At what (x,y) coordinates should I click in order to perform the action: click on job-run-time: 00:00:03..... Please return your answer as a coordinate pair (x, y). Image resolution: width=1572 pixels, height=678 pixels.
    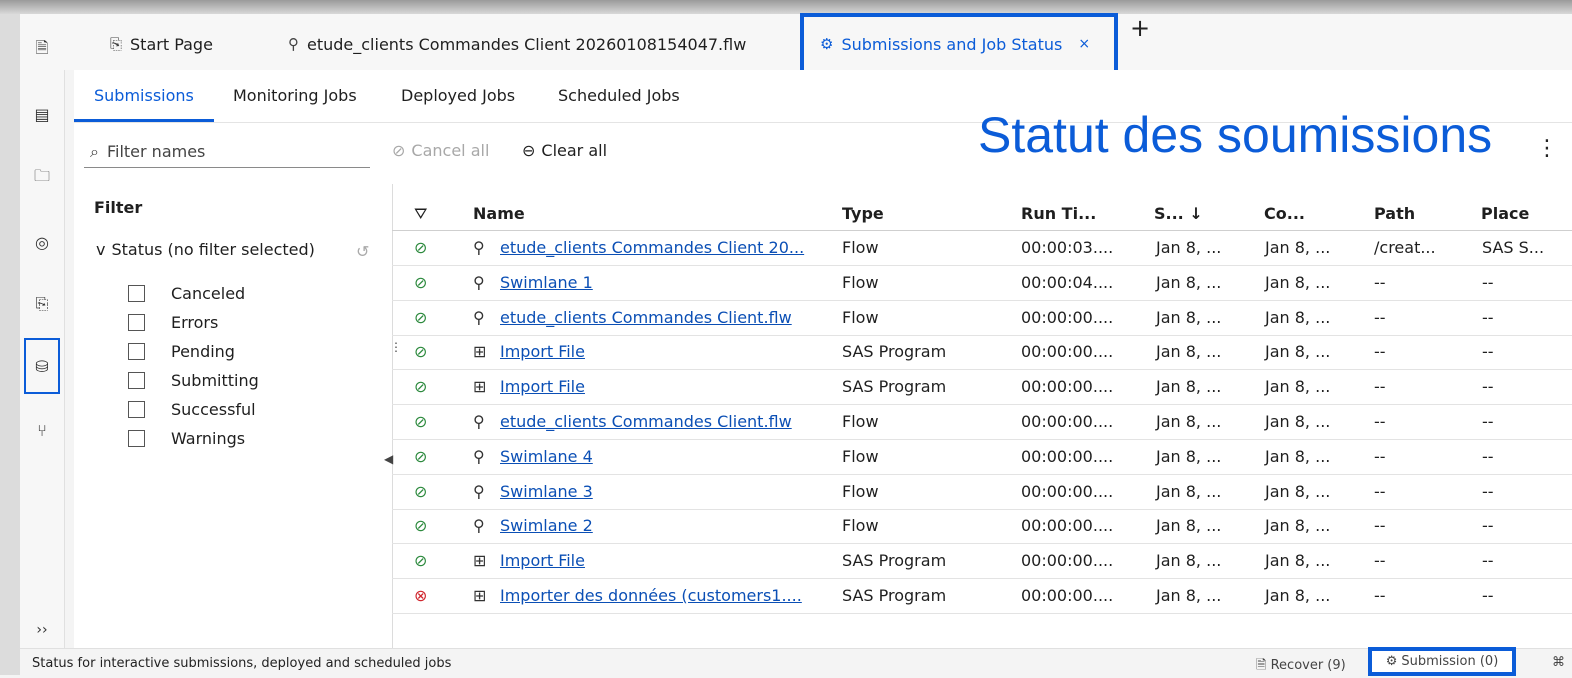
    Looking at the image, I should click on (1067, 247).